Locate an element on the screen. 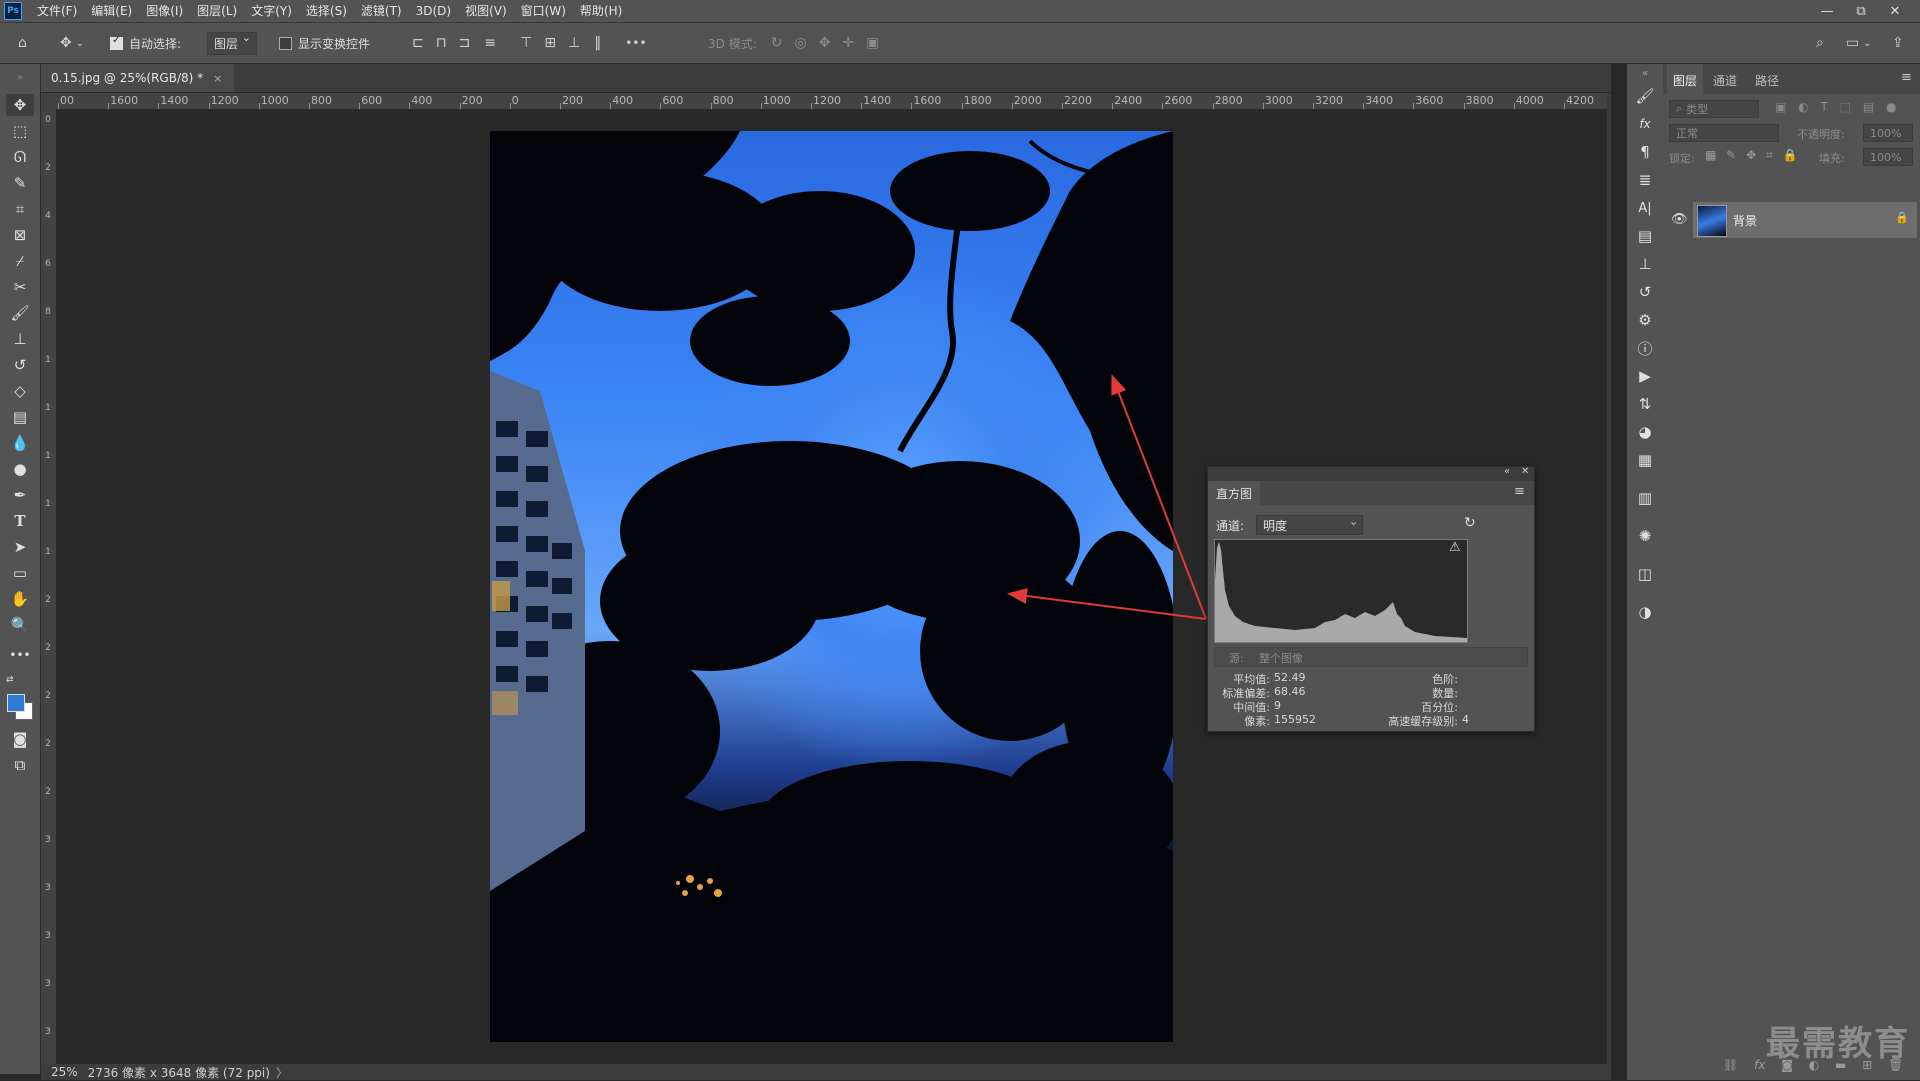 The image size is (1920, 1081). menu-select: 选择(S) is located at coordinates (326, 11).